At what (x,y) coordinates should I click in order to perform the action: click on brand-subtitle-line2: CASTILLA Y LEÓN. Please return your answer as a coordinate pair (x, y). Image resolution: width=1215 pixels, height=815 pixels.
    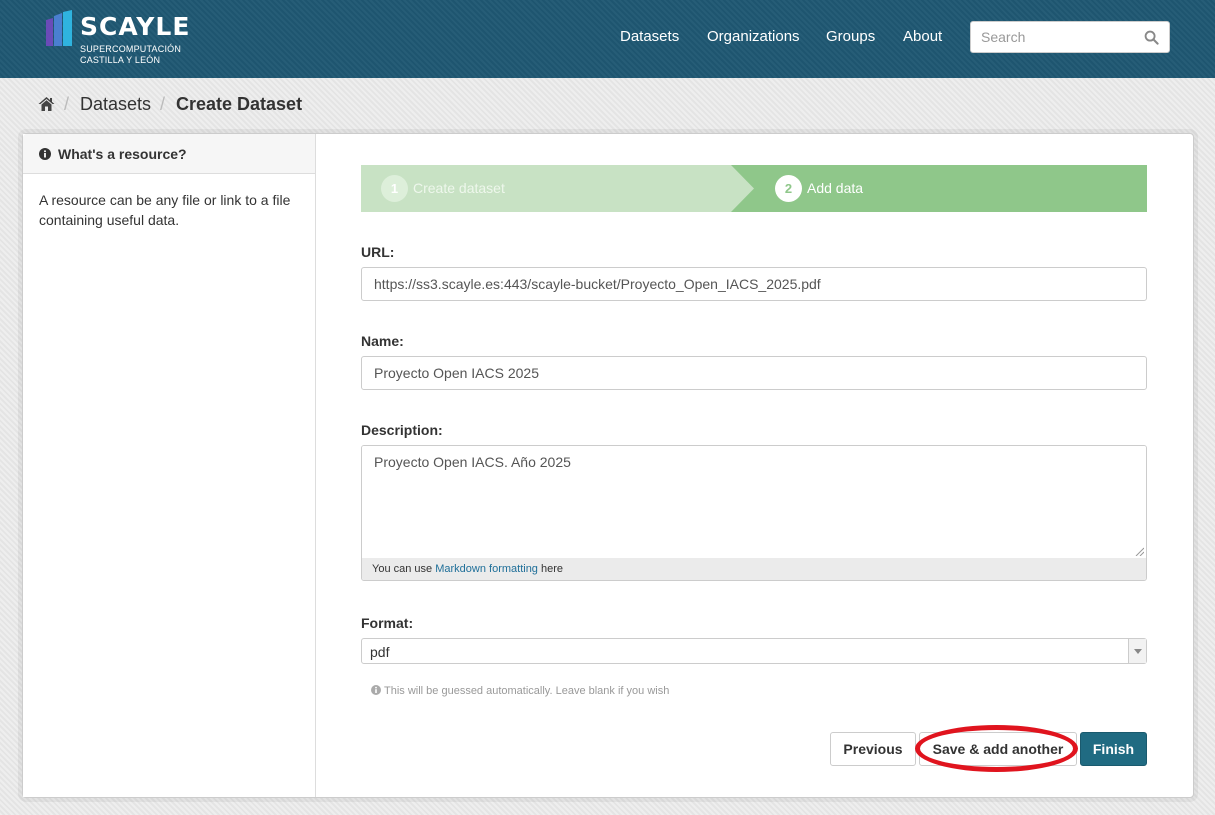
    Looking at the image, I should click on (120, 60).